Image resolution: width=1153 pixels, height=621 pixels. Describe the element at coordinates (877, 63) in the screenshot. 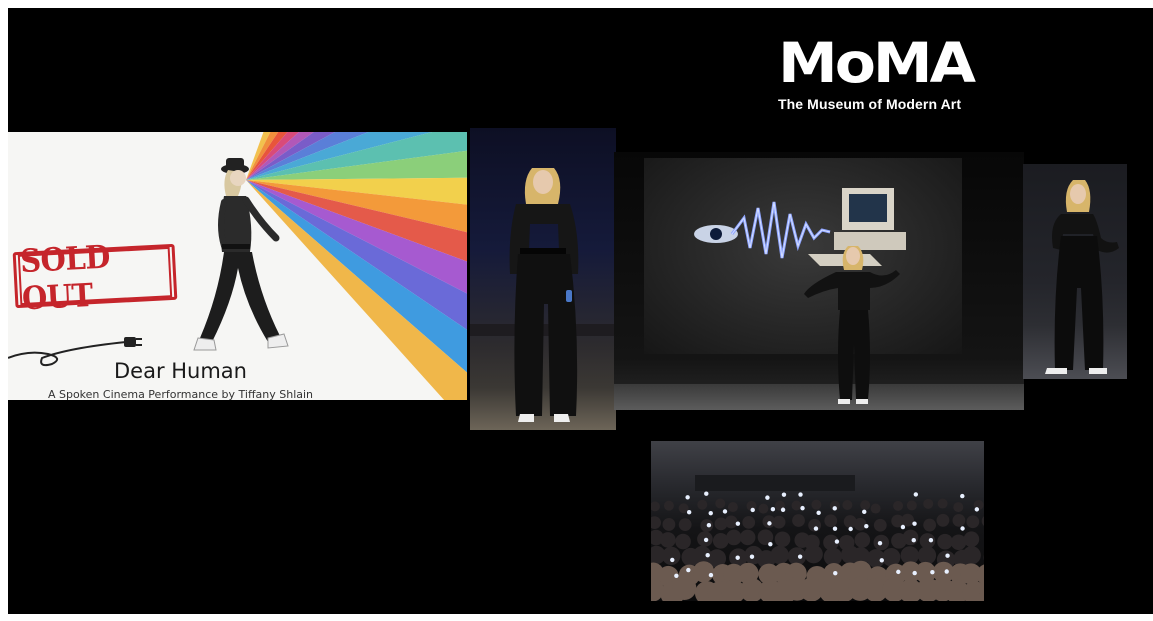

I see `logo-wordmark: MoMA` at that location.